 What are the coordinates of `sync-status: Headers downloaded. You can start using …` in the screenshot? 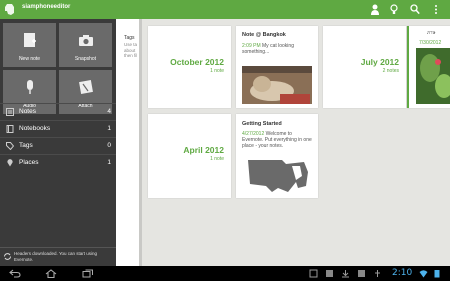 It's located at (58, 257).